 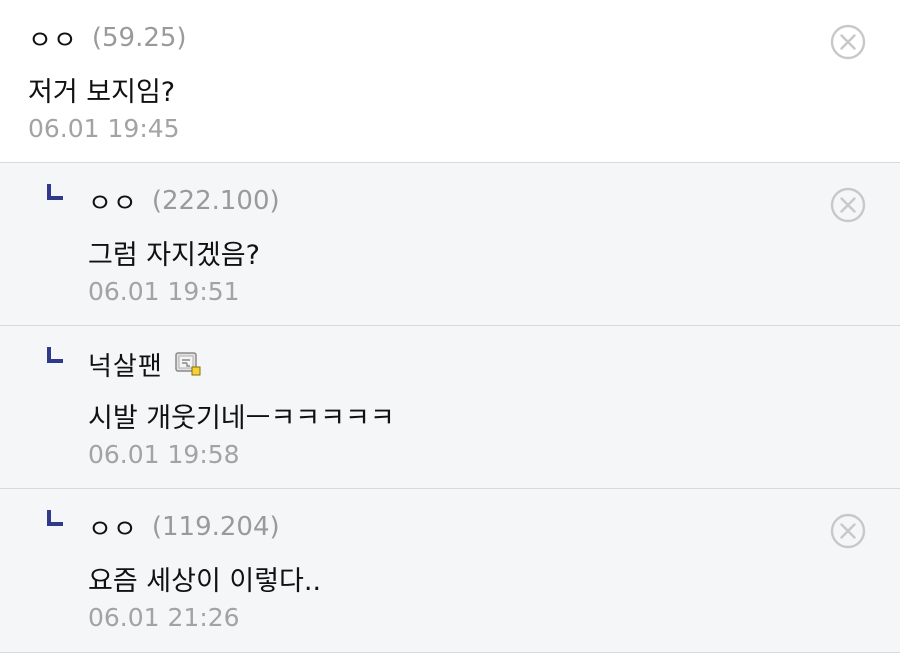 I want to click on comment-text: 시발 개웃기네ㅡㅋㅋㅋㅋㅋ, so click(x=241, y=418).